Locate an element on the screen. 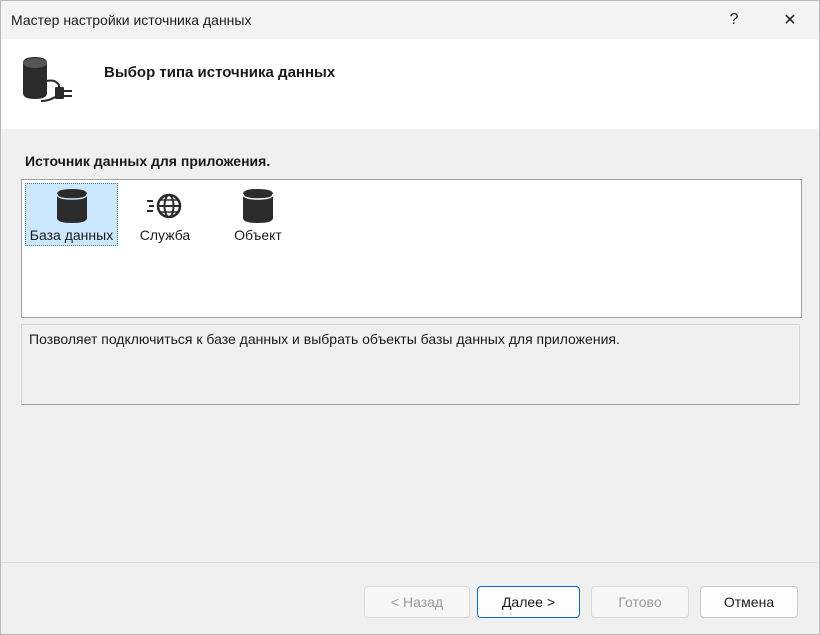 The width and height of the screenshot is (820, 635). list-item-object: Объект is located at coordinates (258, 214).